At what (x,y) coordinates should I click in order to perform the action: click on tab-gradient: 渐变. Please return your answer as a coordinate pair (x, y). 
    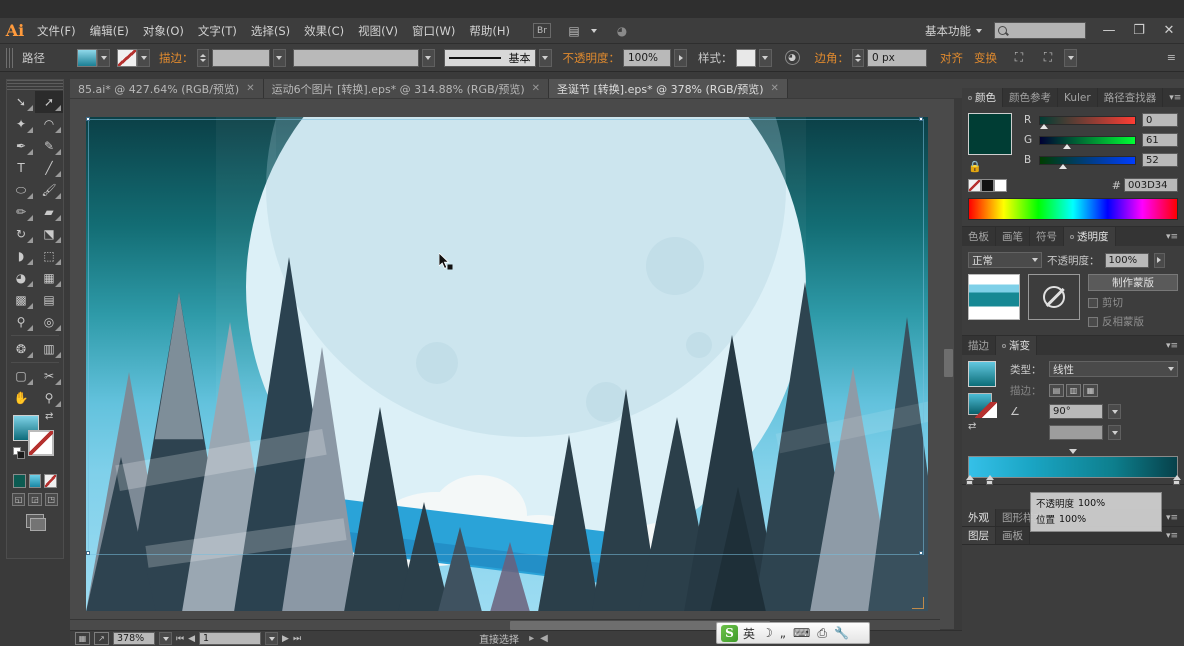
    Looking at the image, I should click on (1016, 345).